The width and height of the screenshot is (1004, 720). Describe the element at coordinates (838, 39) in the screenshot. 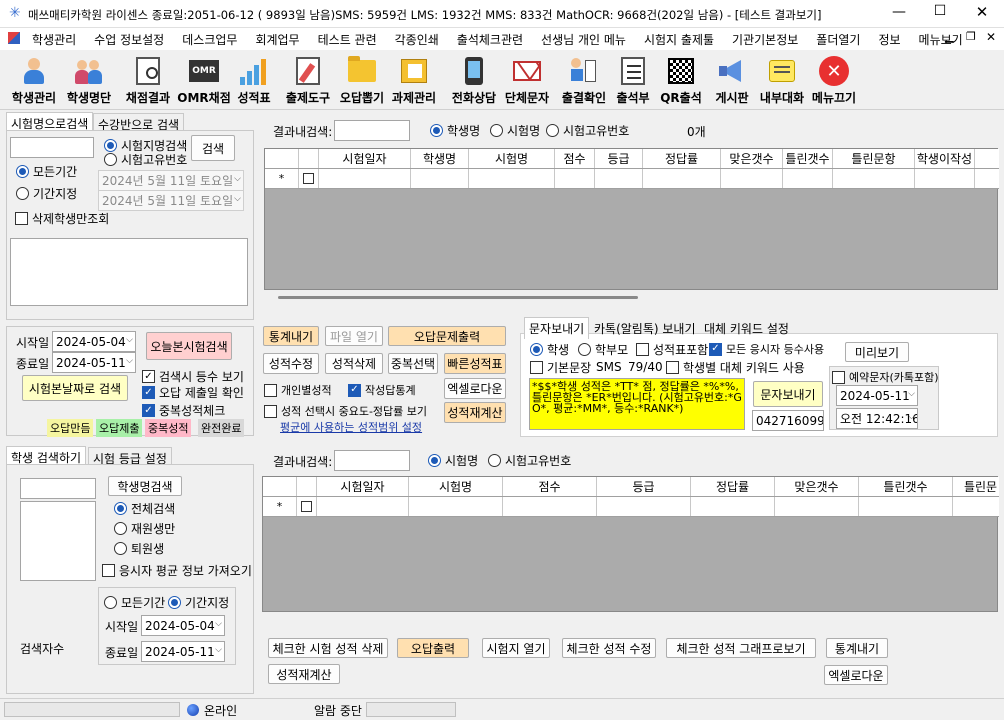

I see `menu-item: 폴더열기` at that location.